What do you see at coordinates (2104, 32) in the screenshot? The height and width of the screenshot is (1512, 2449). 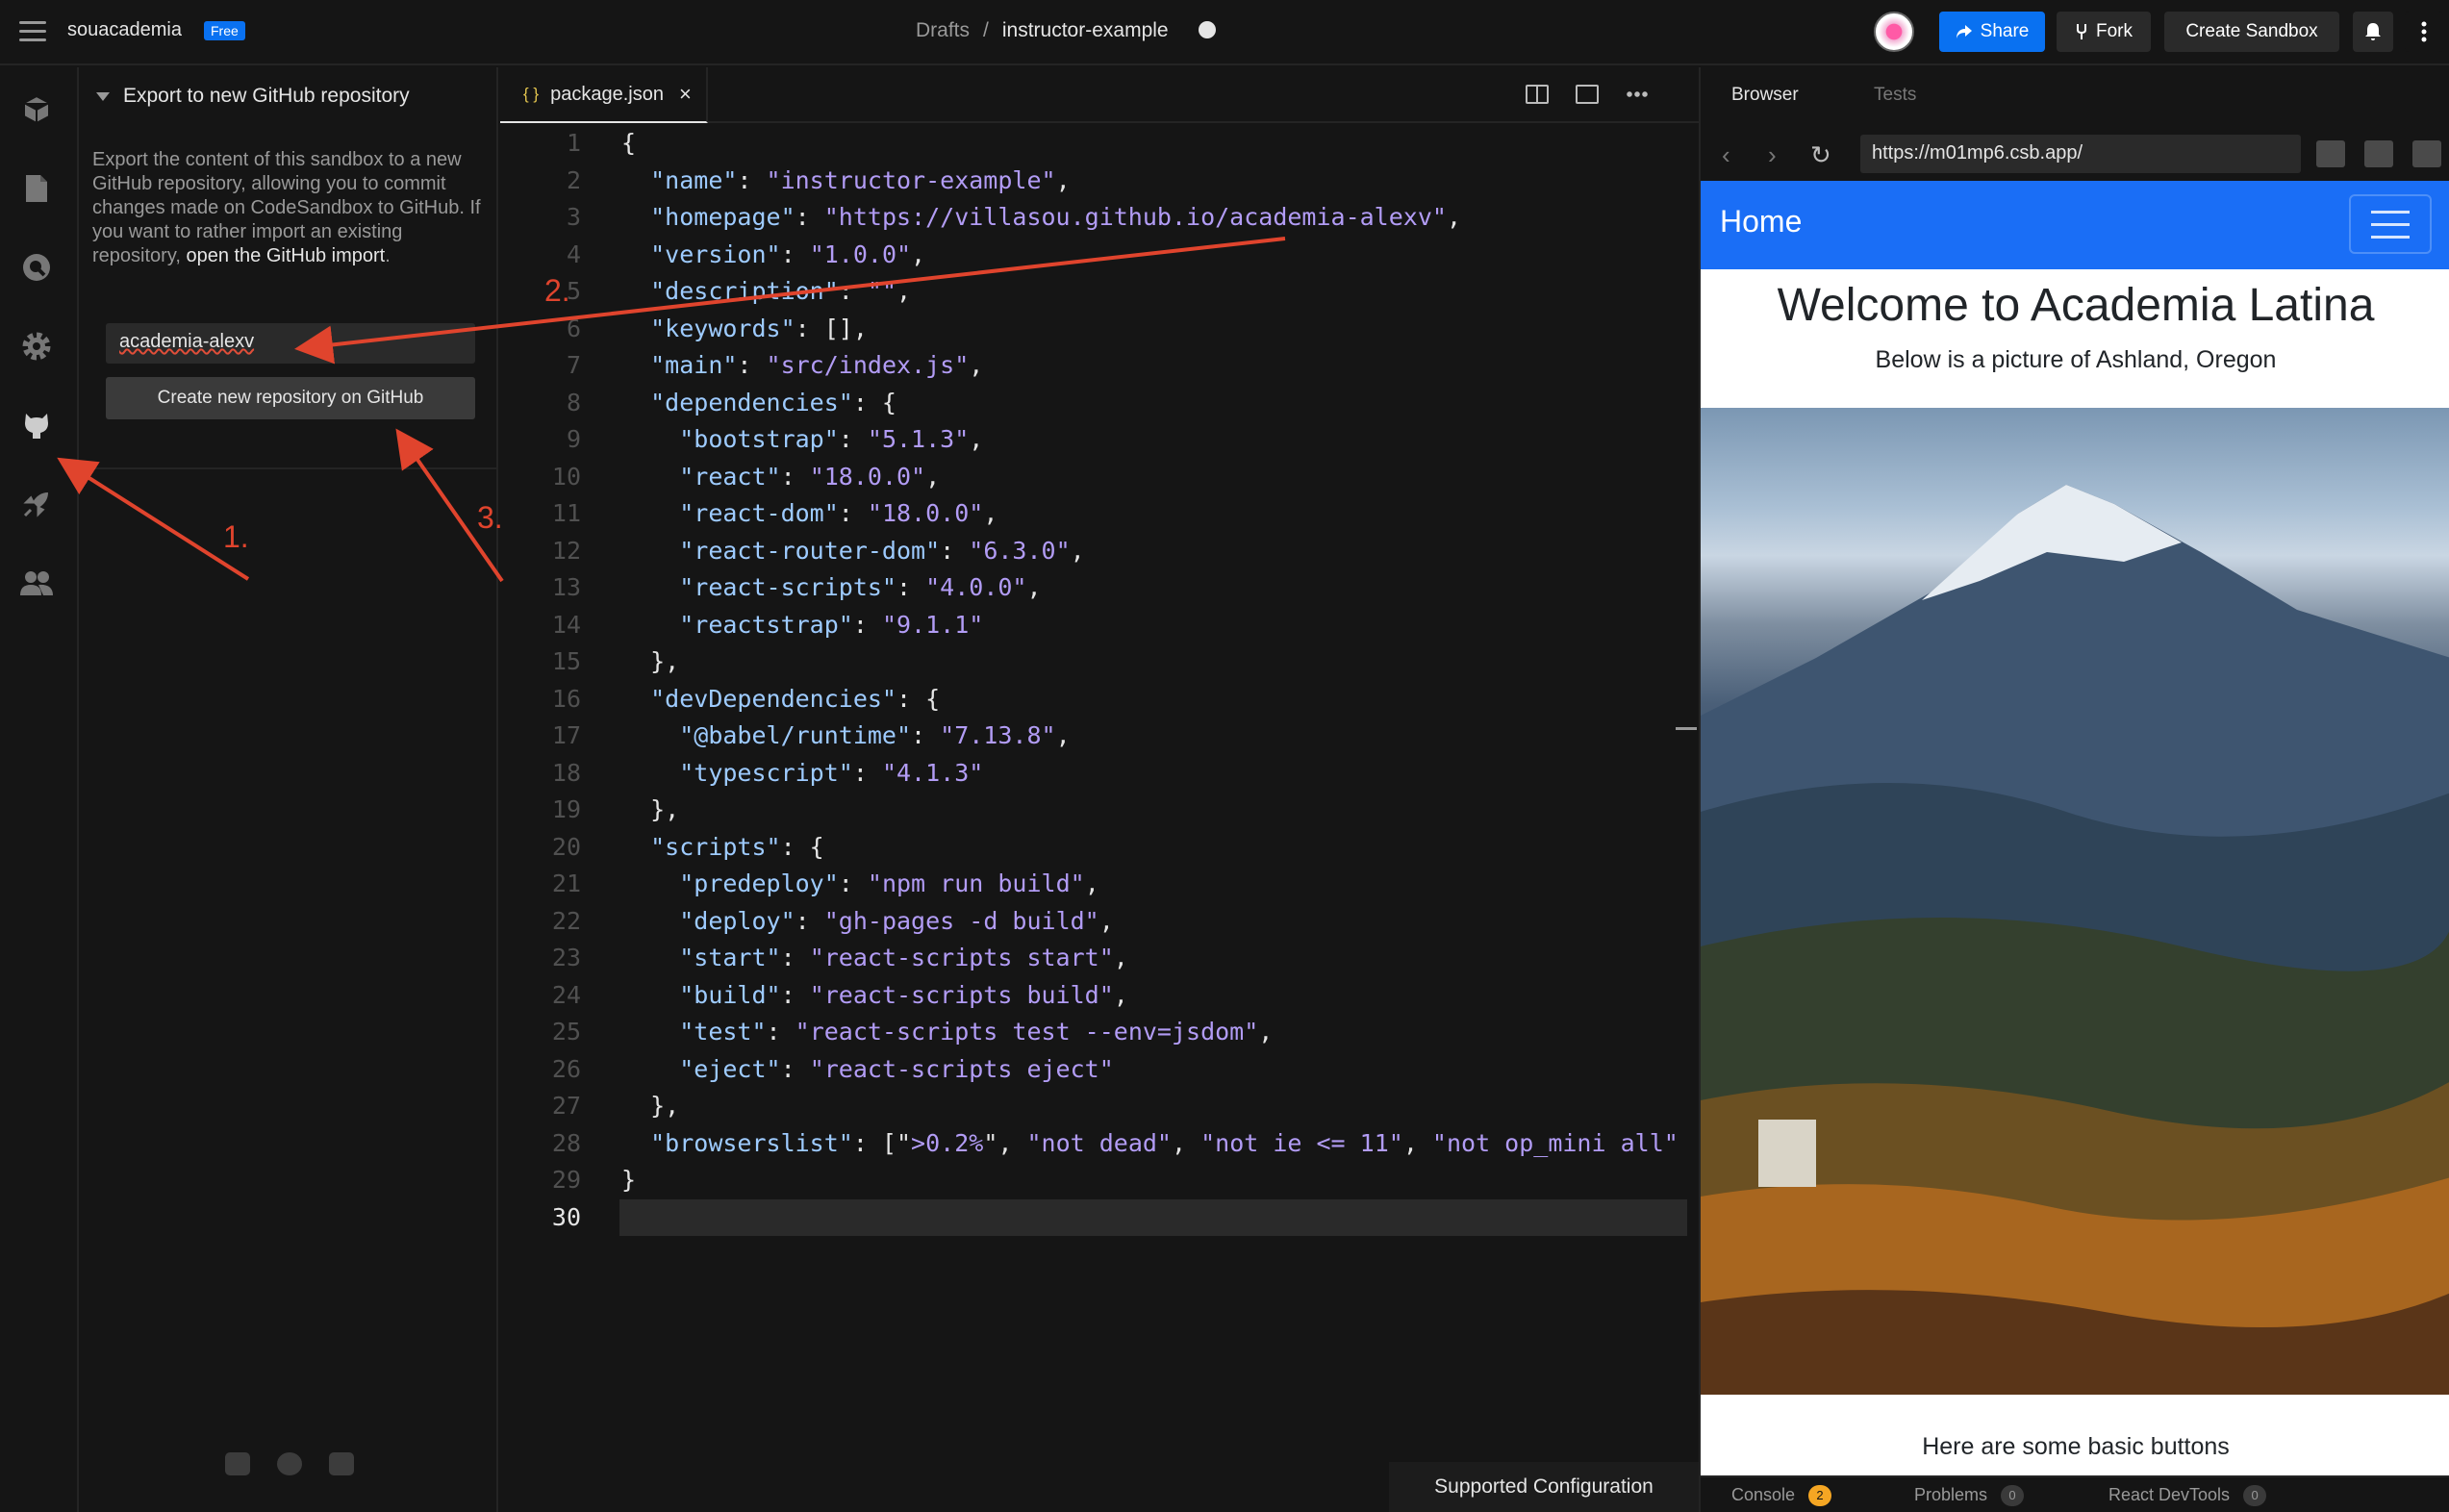 I see `fork-button: Fork` at bounding box center [2104, 32].